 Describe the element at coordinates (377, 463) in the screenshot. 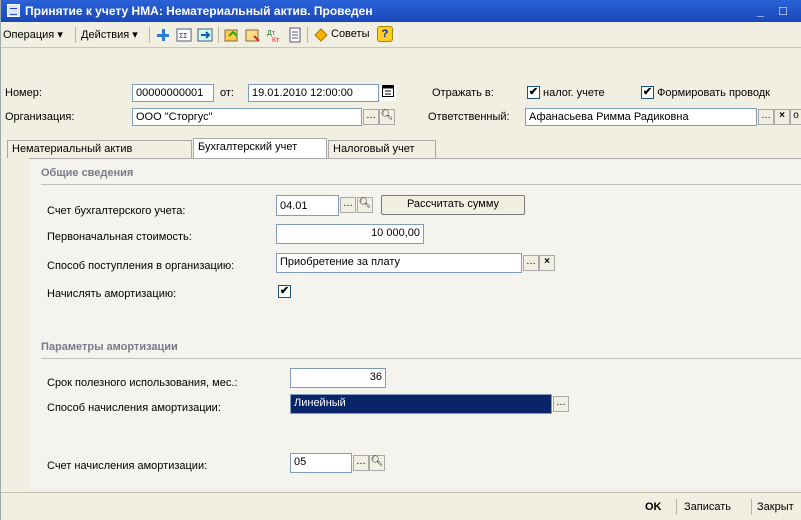

I see `amort-account-search-icon: 🔍︎` at that location.